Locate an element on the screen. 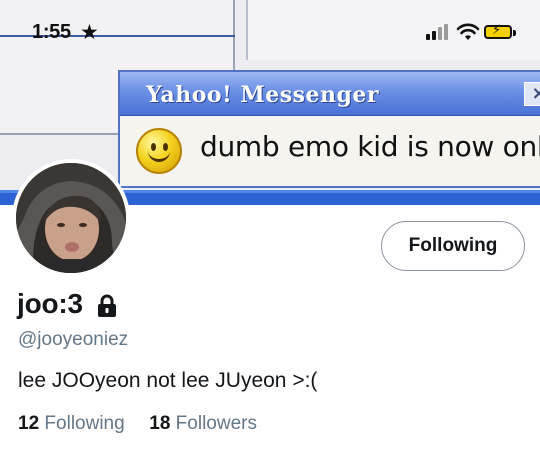 The height and width of the screenshot is (449, 540). followers-count: 18 is located at coordinates (160, 423).